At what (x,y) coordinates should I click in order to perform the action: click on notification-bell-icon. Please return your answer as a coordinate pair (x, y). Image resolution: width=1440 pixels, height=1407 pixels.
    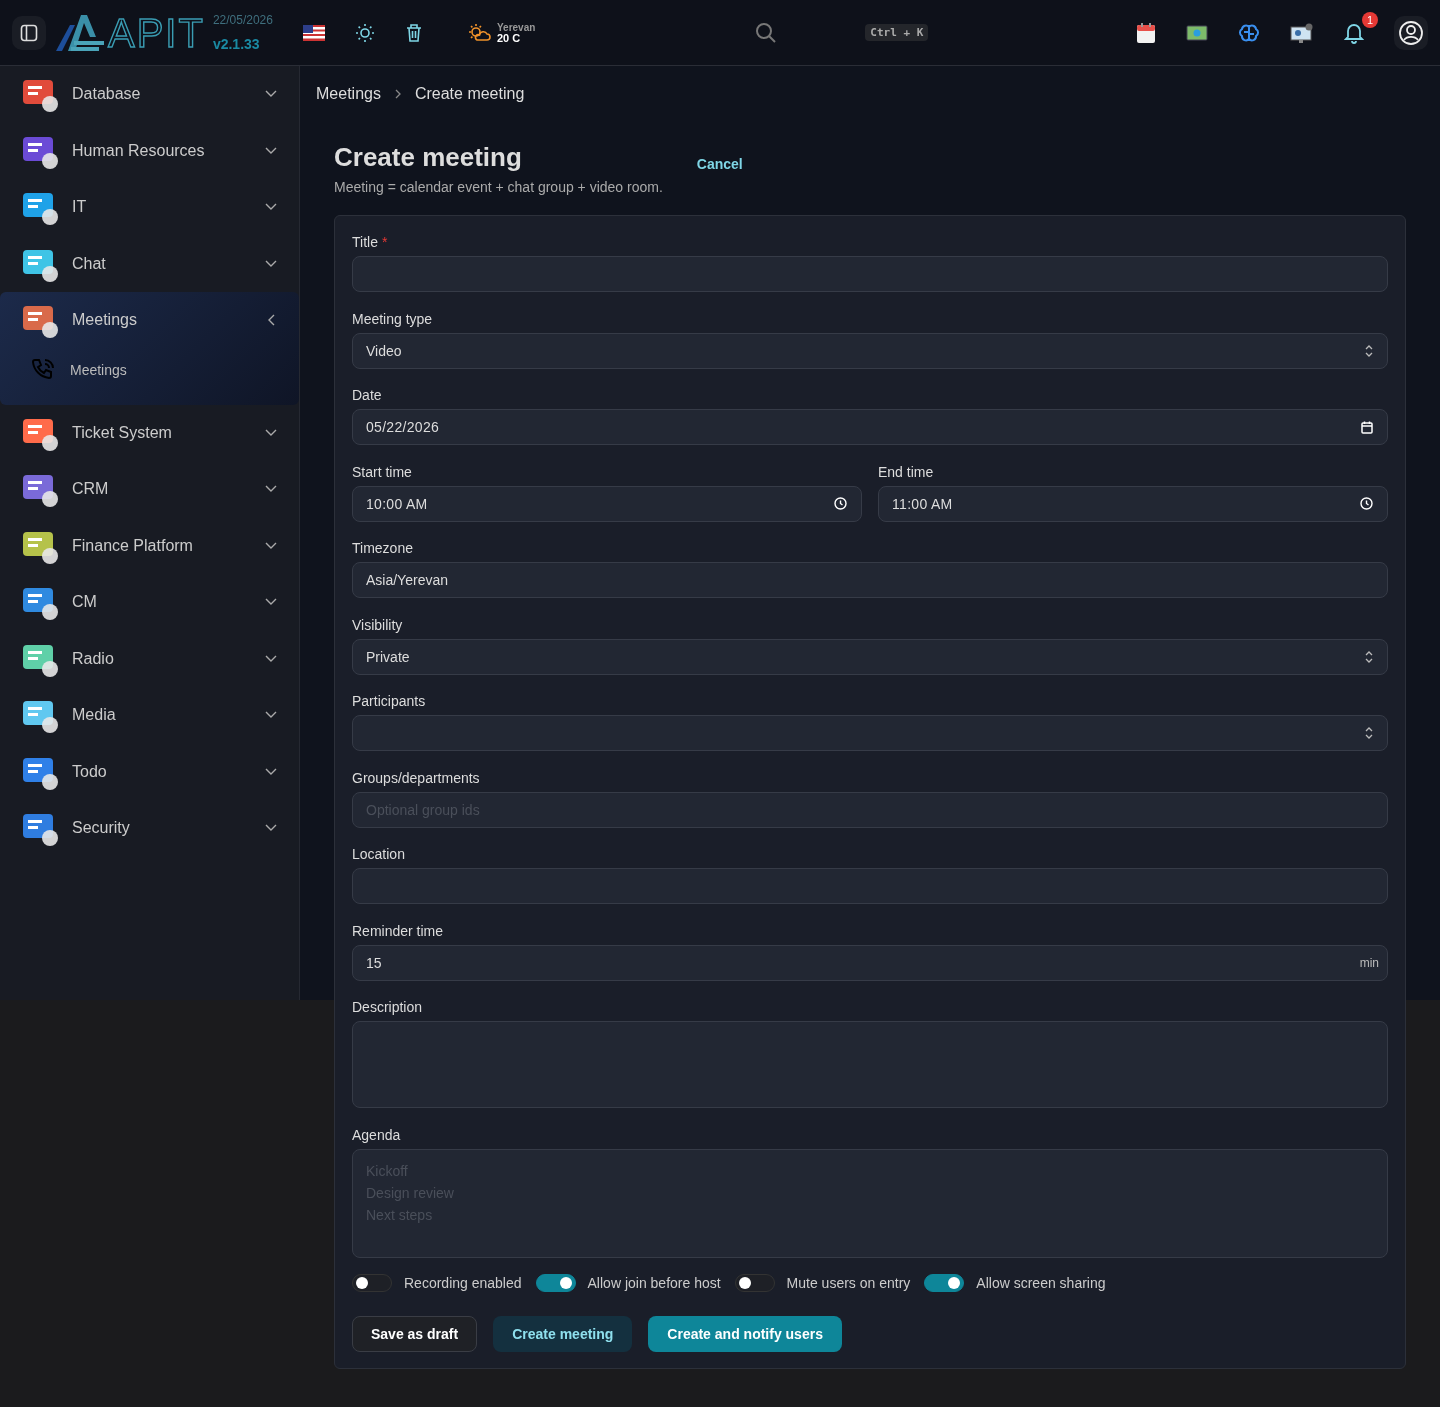
    Looking at the image, I should click on (1354, 32).